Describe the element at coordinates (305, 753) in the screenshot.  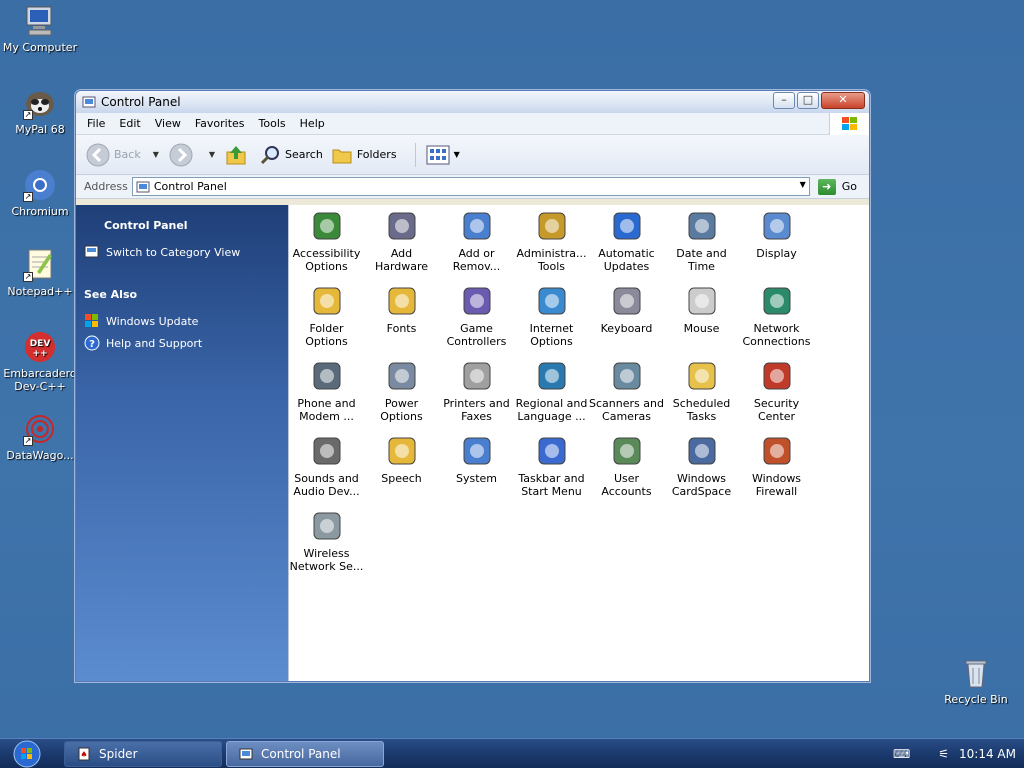
I see `taskbar-button-control-panel: Control Panel` at that location.